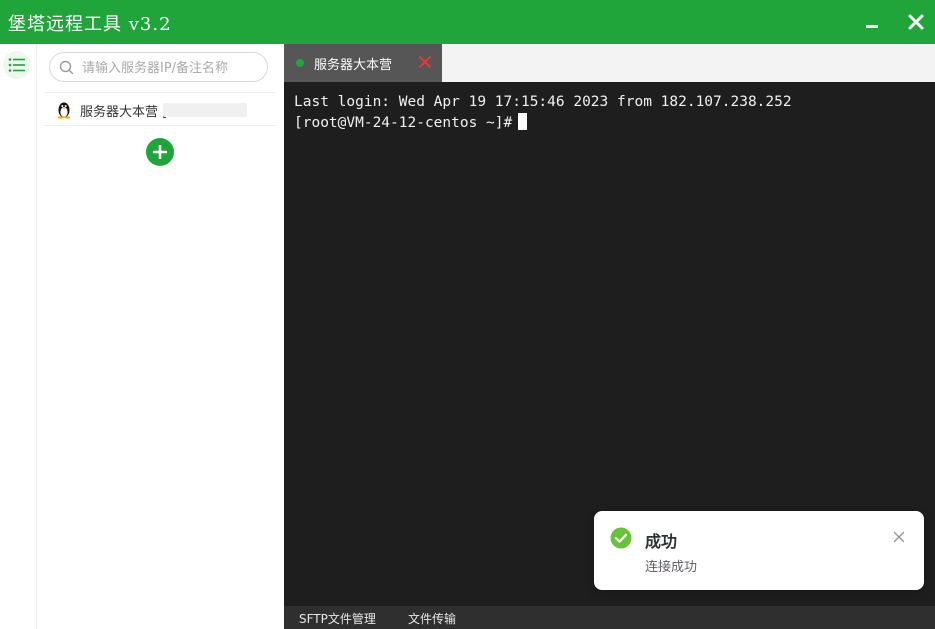 The width and height of the screenshot is (935, 629). I want to click on minimize-icon, so click(872, 26).